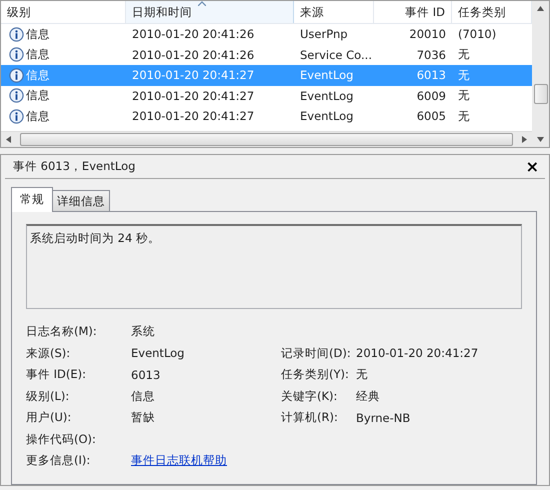 The height and width of the screenshot is (490, 550). Describe the element at coordinates (384, 417) in the screenshot. I see `field-value: Byrne-NB` at that location.